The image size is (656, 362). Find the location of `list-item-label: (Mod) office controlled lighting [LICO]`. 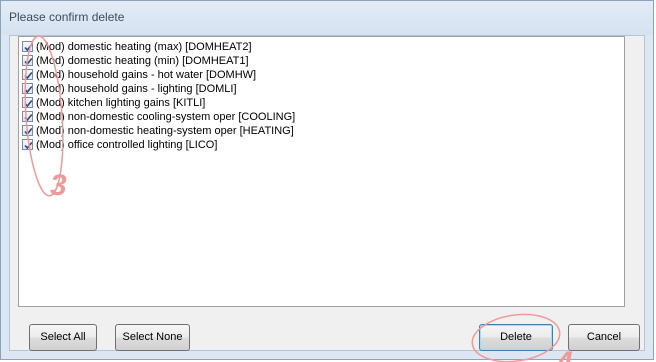

list-item-label: (Mod) office controlled lighting [LICO] is located at coordinates (127, 145).